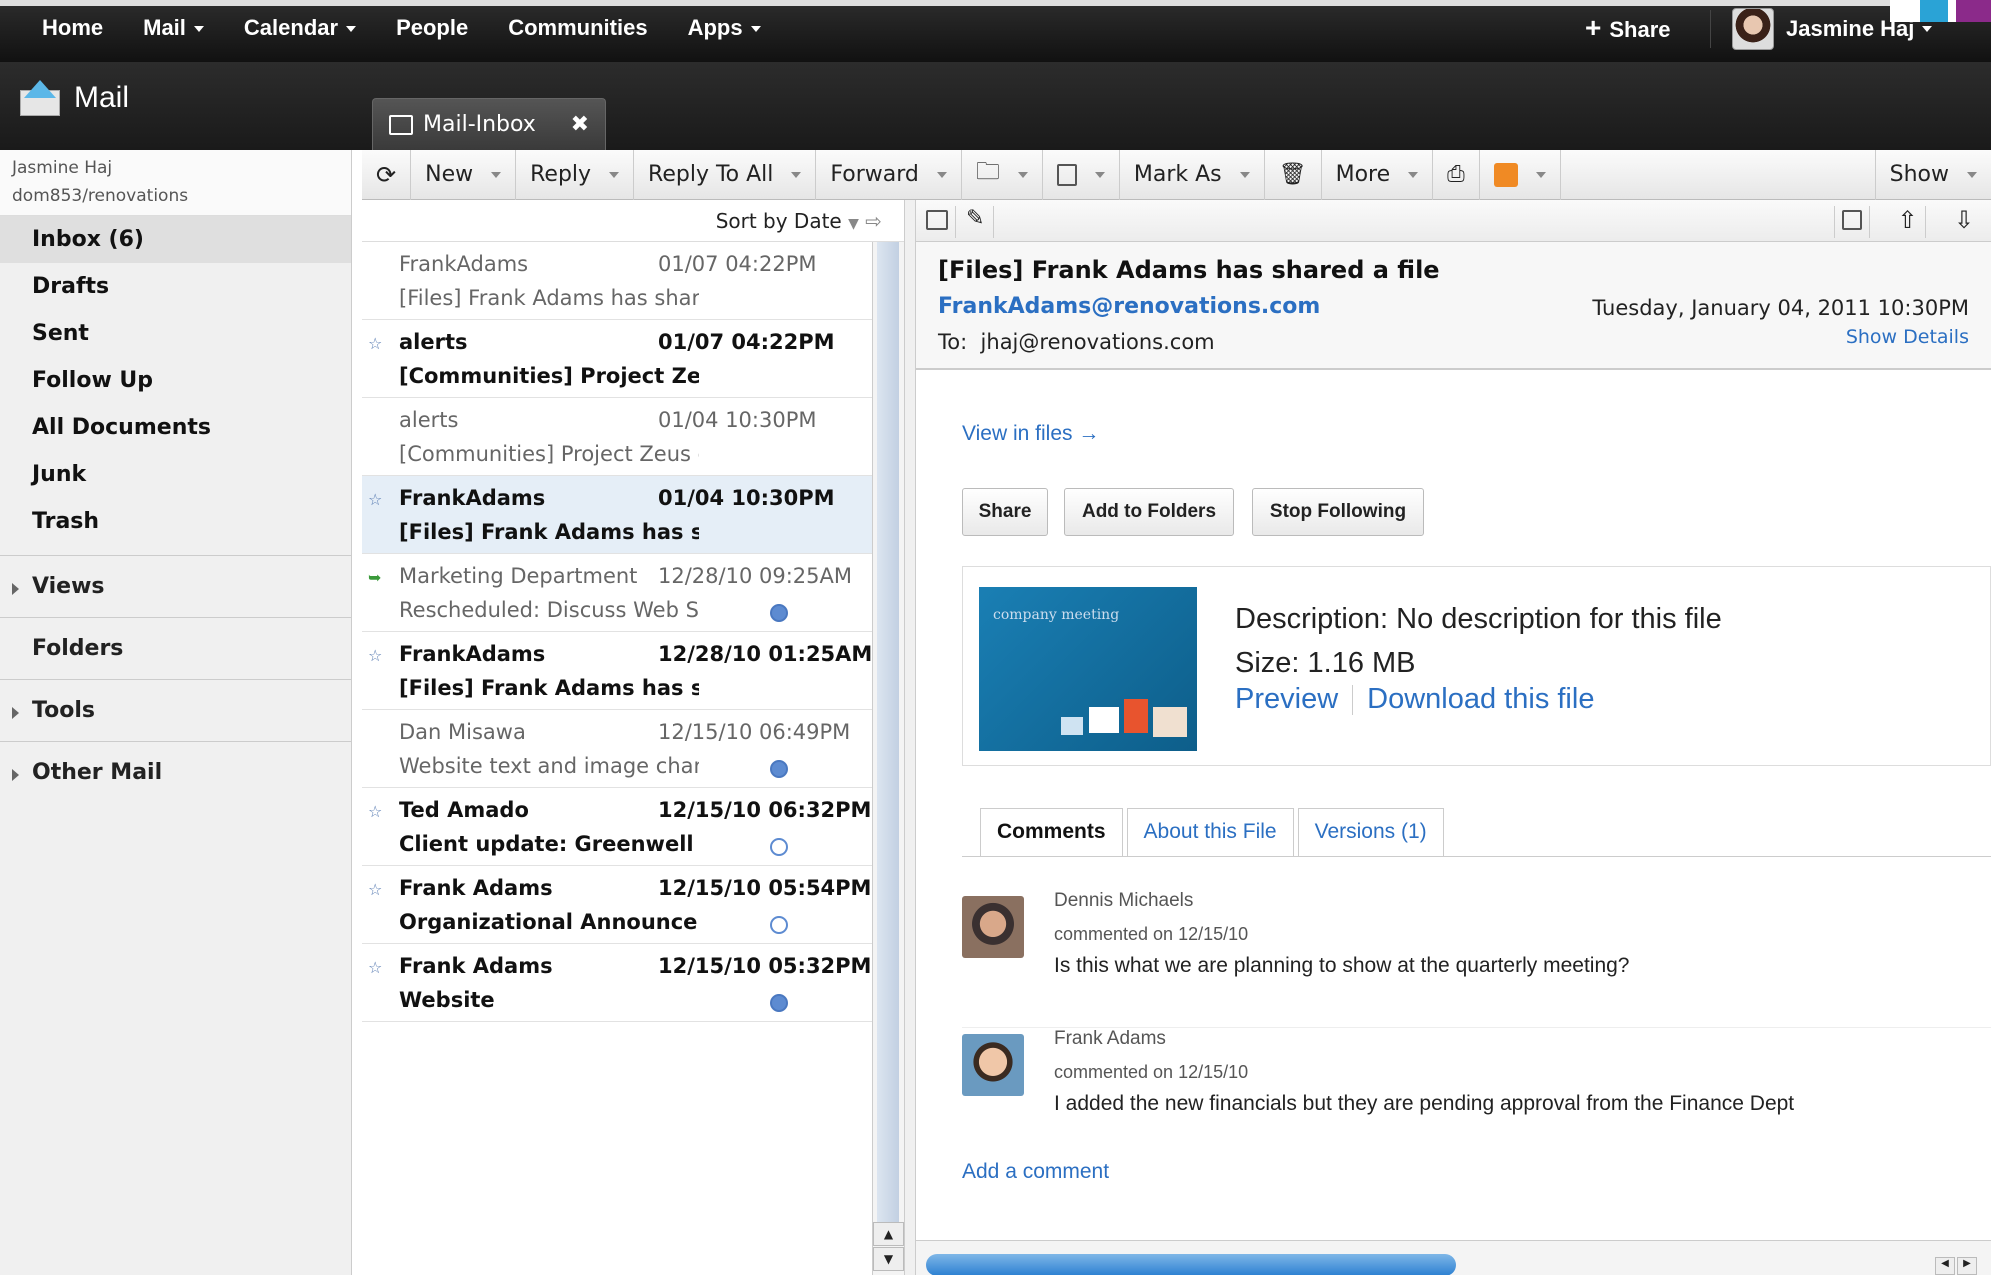 This screenshot has width=1991, height=1275. What do you see at coordinates (577, 28) in the screenshot?
I see `nav-communities: Communities` at bounding box center [577, 28].